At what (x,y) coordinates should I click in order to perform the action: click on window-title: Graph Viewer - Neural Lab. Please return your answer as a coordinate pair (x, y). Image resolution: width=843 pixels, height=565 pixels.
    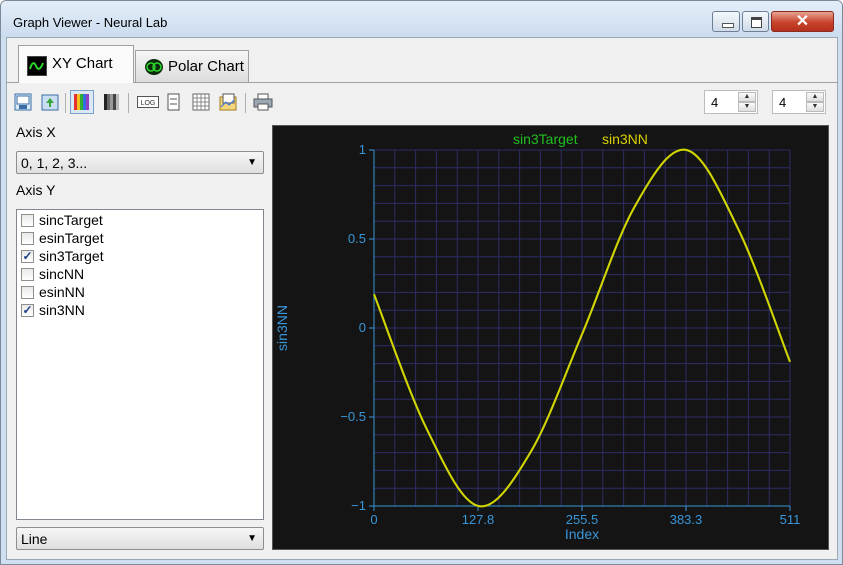
    Looking at the image, I should click on (90, 22).